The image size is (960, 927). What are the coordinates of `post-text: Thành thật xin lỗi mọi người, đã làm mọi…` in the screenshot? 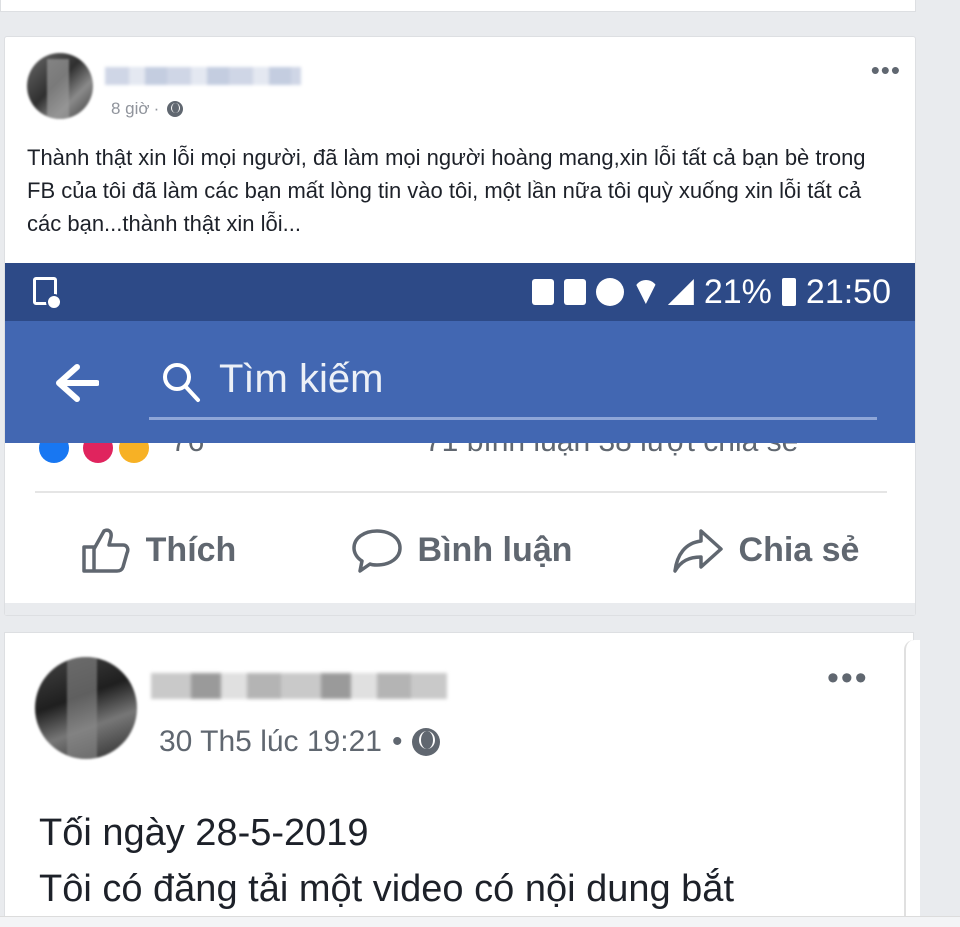 It's located at (446, 190).